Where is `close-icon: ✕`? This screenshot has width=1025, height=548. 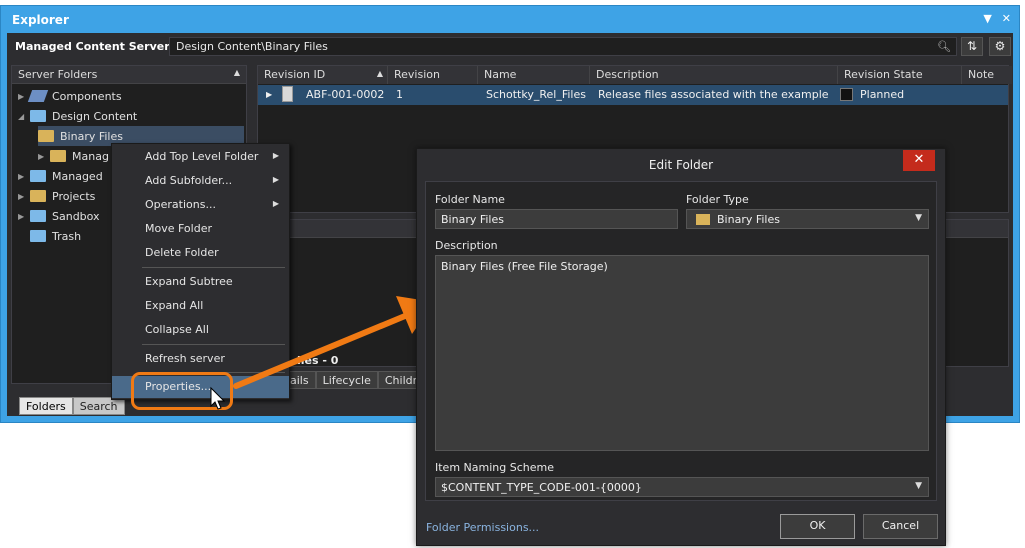 close-icon: ✕ is located at coordinates (919, 159).